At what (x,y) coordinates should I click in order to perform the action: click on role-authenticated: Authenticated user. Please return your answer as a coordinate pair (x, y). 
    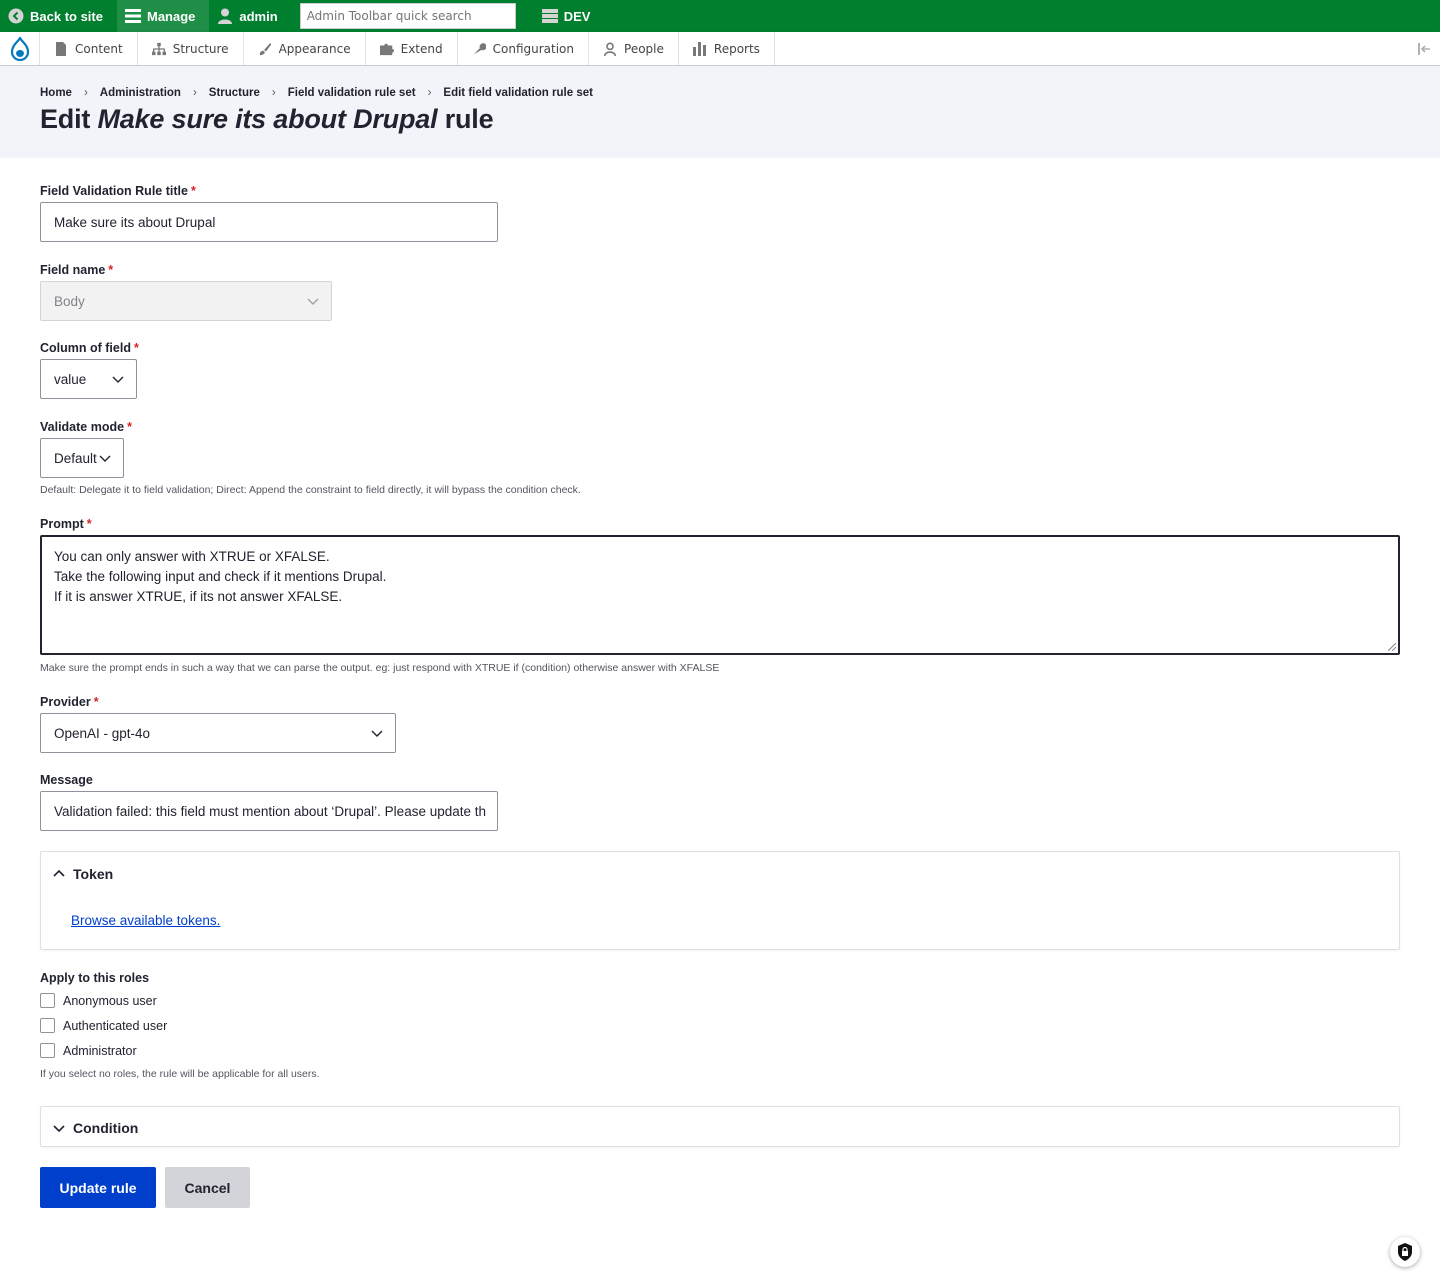
    Looking at the image, I should click on (103, 1025).